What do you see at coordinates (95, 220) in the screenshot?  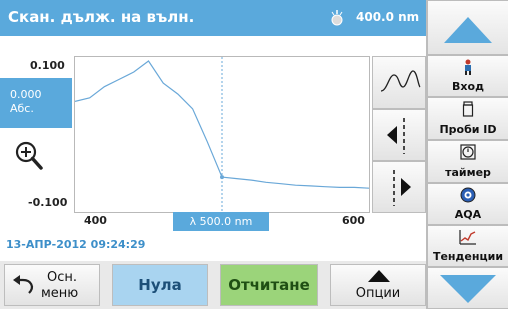 I see `x-axis-min-label: 400` at bounding box center [95, 220].